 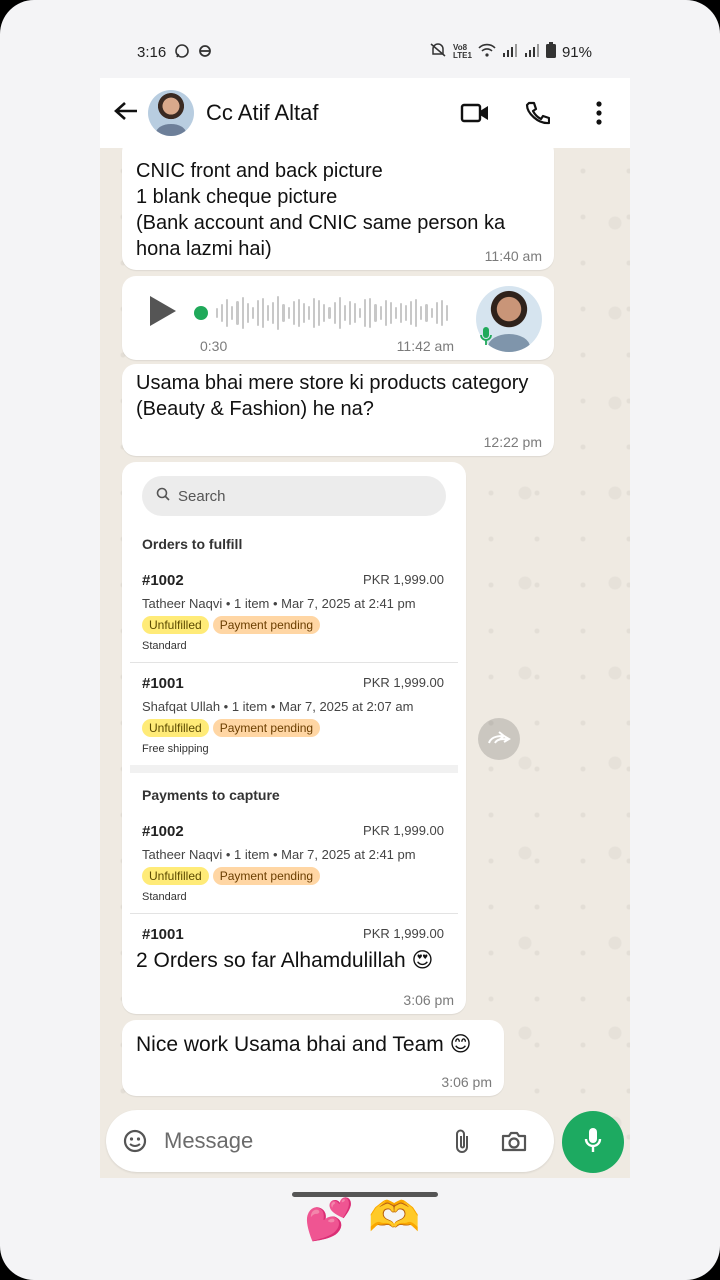 I want to click on voice-call-icon, so click(x=537, y=113).